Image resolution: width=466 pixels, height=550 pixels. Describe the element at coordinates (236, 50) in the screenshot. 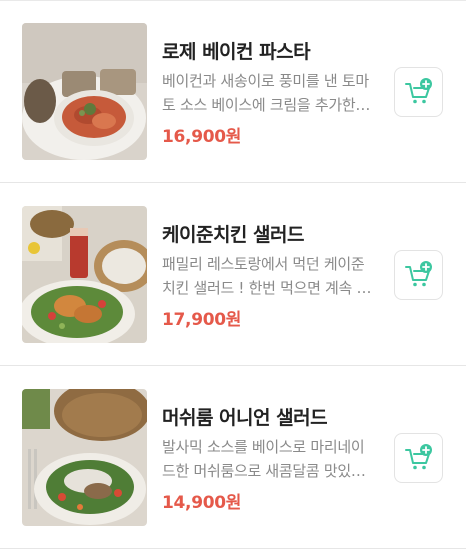

I see `menu-item-name: 로제 베이컨 파스타` at that location.